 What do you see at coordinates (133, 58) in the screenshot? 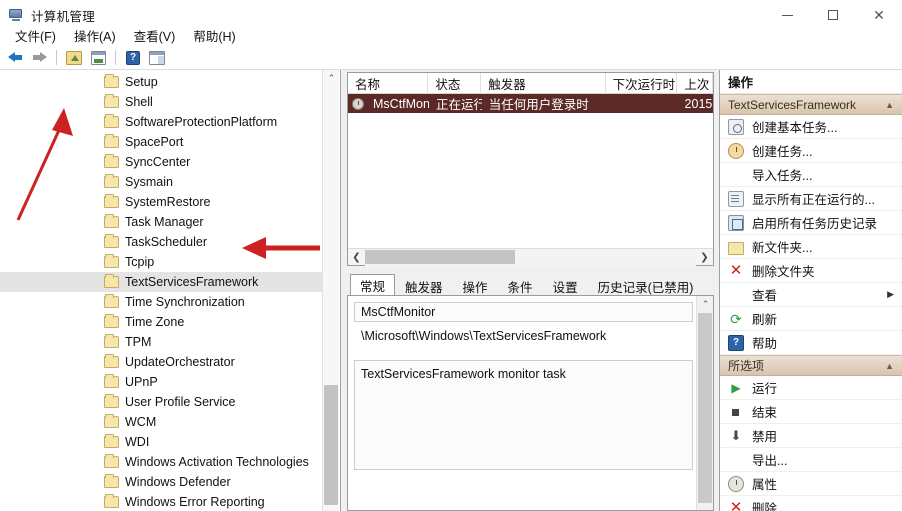
I see `help-button: ?` at bounding box center [133, 58].